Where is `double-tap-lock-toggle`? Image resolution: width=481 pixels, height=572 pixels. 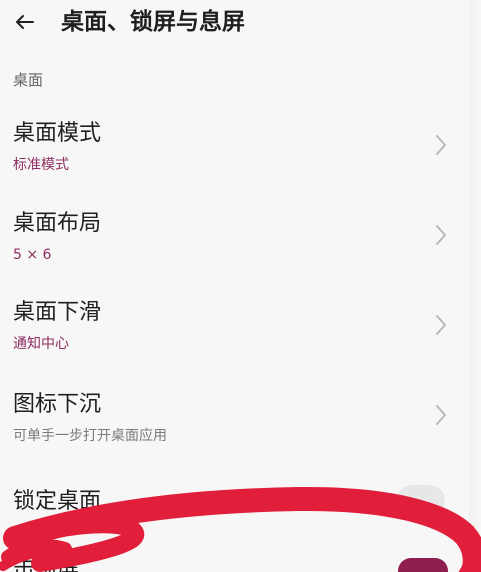 double-tap-lock-toggle is located at coordinates (423, 565).